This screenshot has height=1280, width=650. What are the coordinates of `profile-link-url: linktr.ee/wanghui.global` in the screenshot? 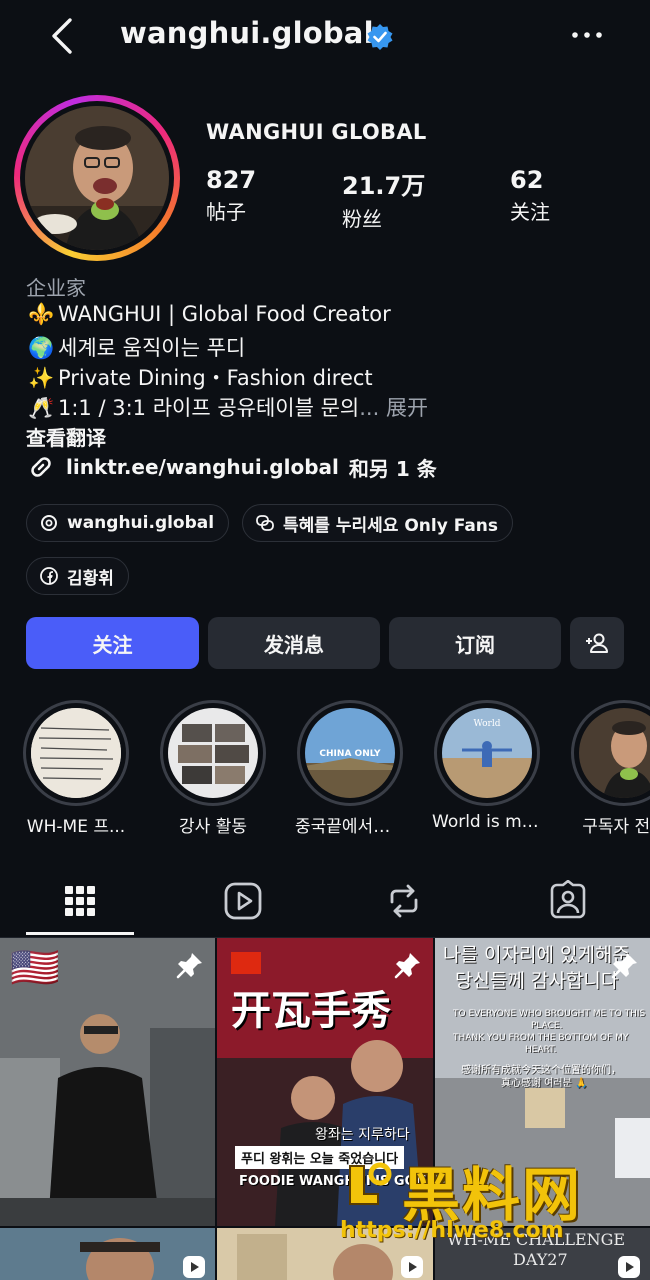 It's located at (202, 467).